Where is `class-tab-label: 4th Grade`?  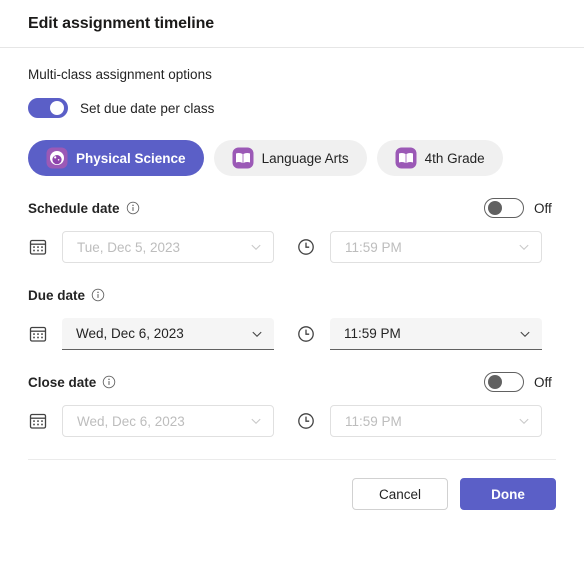
class-tab-label: 4th Grade is located at coordinates (454, 158).